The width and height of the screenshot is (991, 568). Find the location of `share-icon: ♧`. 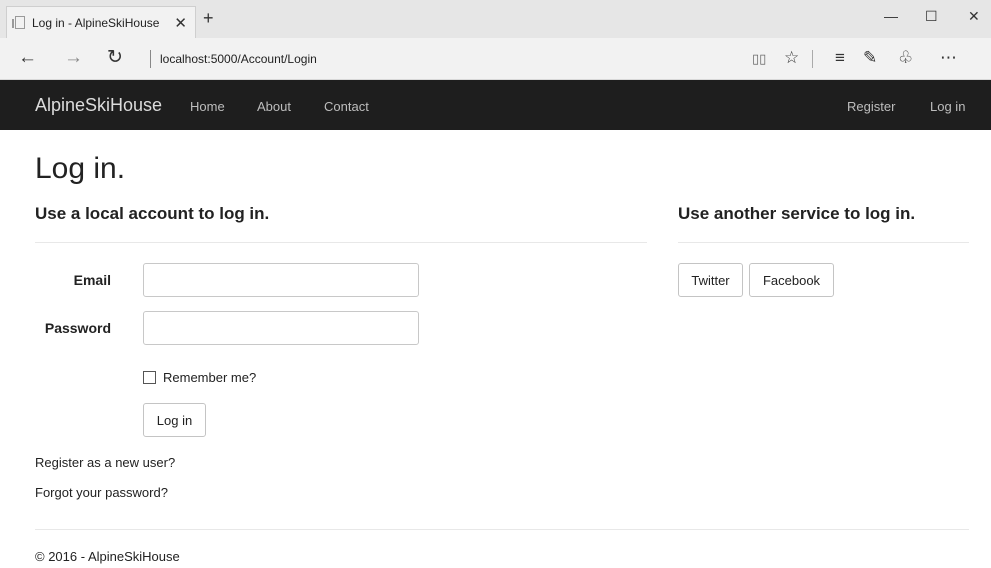

share-icon: ♧ is located at coordinates (905, 58).